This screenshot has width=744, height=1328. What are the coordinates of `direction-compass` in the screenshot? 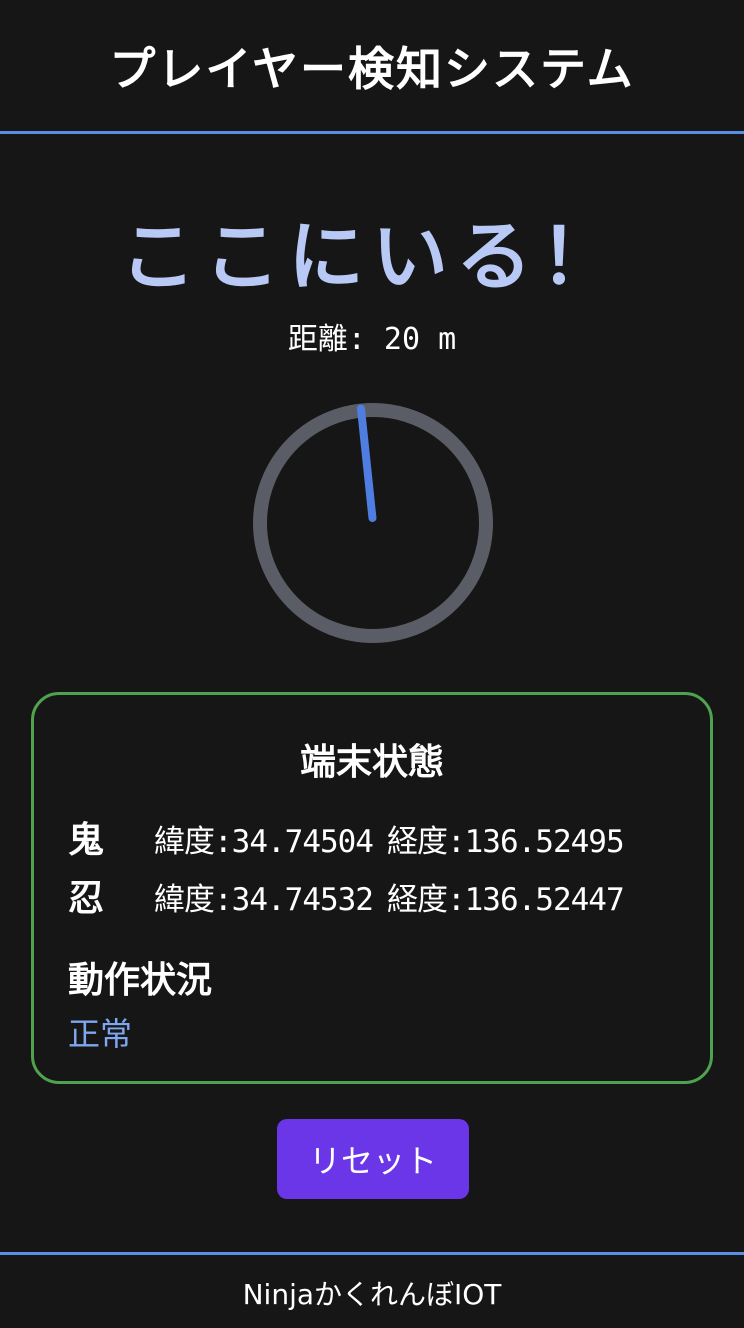 It's located at (373, 523).